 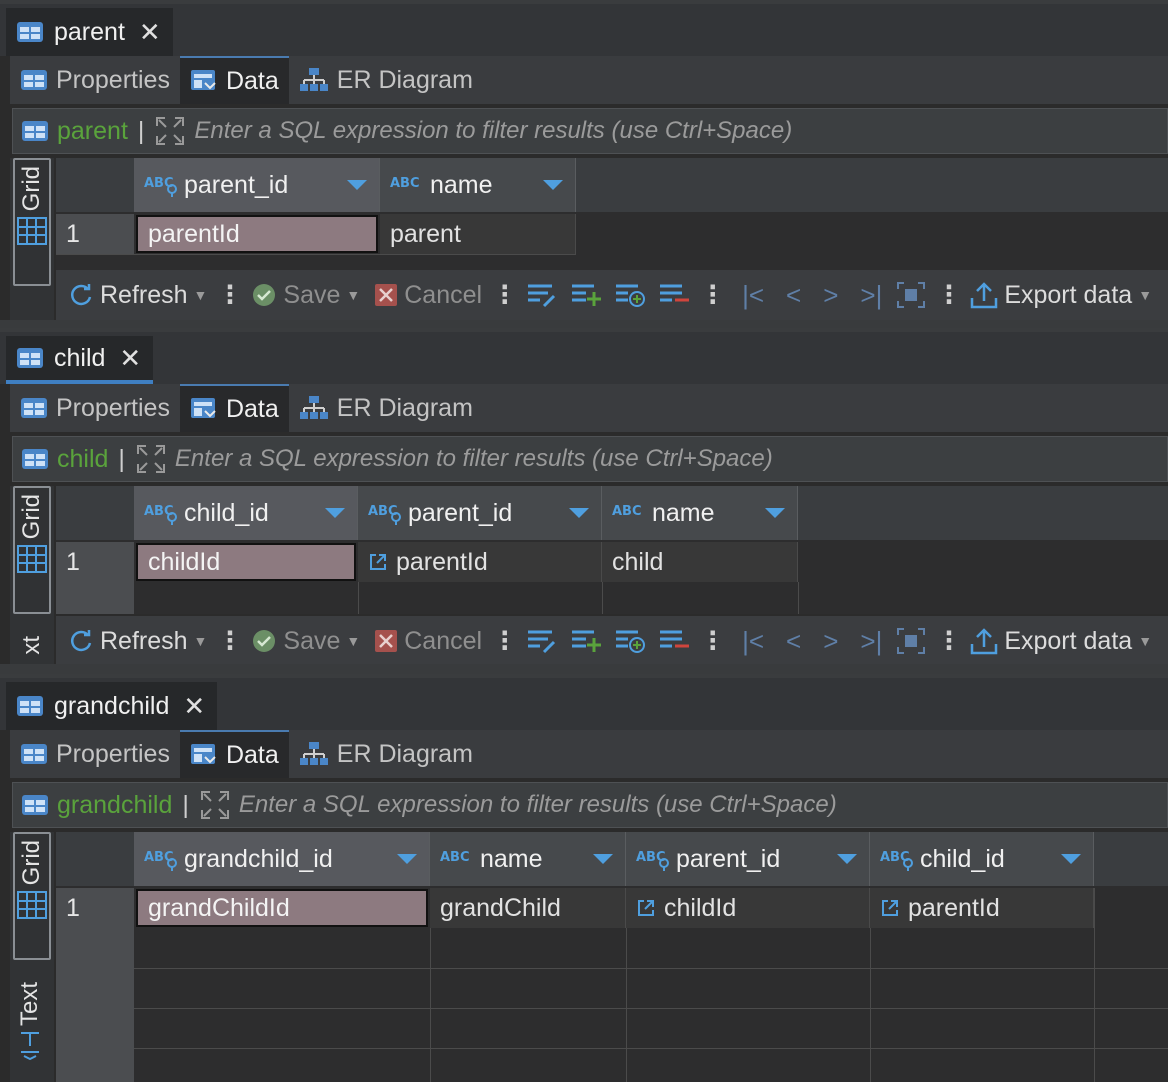 What do you see at coordinates (80, 360) in the screenshot?
I see `editor-tab-child: child ✕` at bounding box center [80, 360].